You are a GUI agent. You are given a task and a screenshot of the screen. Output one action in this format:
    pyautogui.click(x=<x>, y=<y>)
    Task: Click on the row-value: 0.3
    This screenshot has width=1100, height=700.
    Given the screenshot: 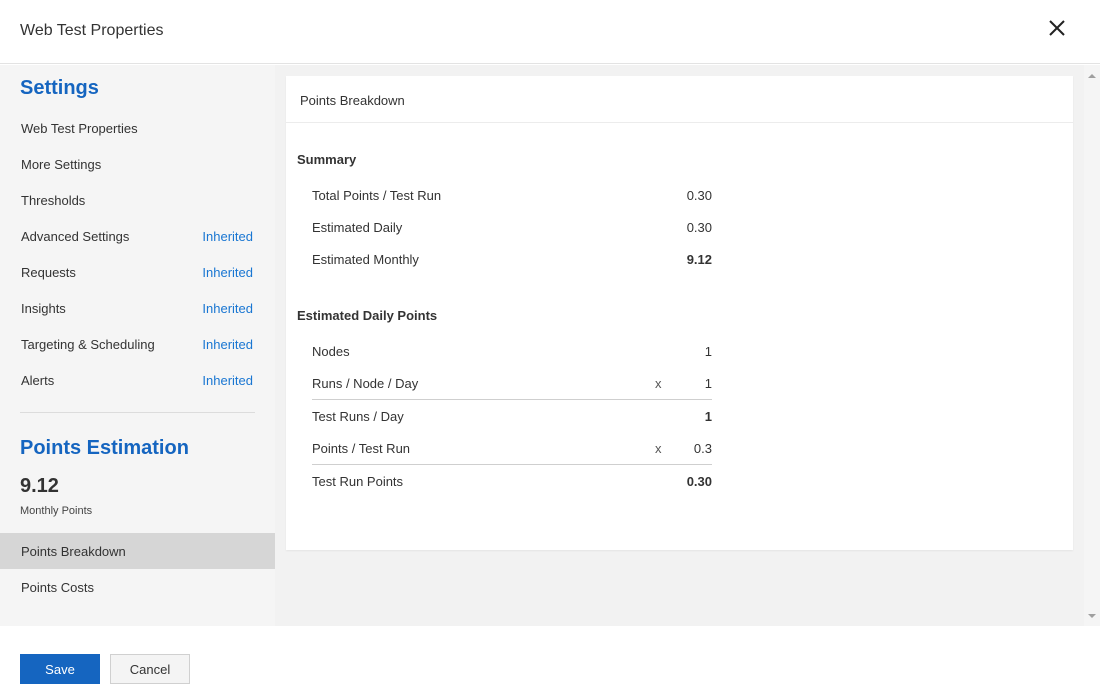 What is the action you would take?
    pyautogui.click(x=702, y=448)
    